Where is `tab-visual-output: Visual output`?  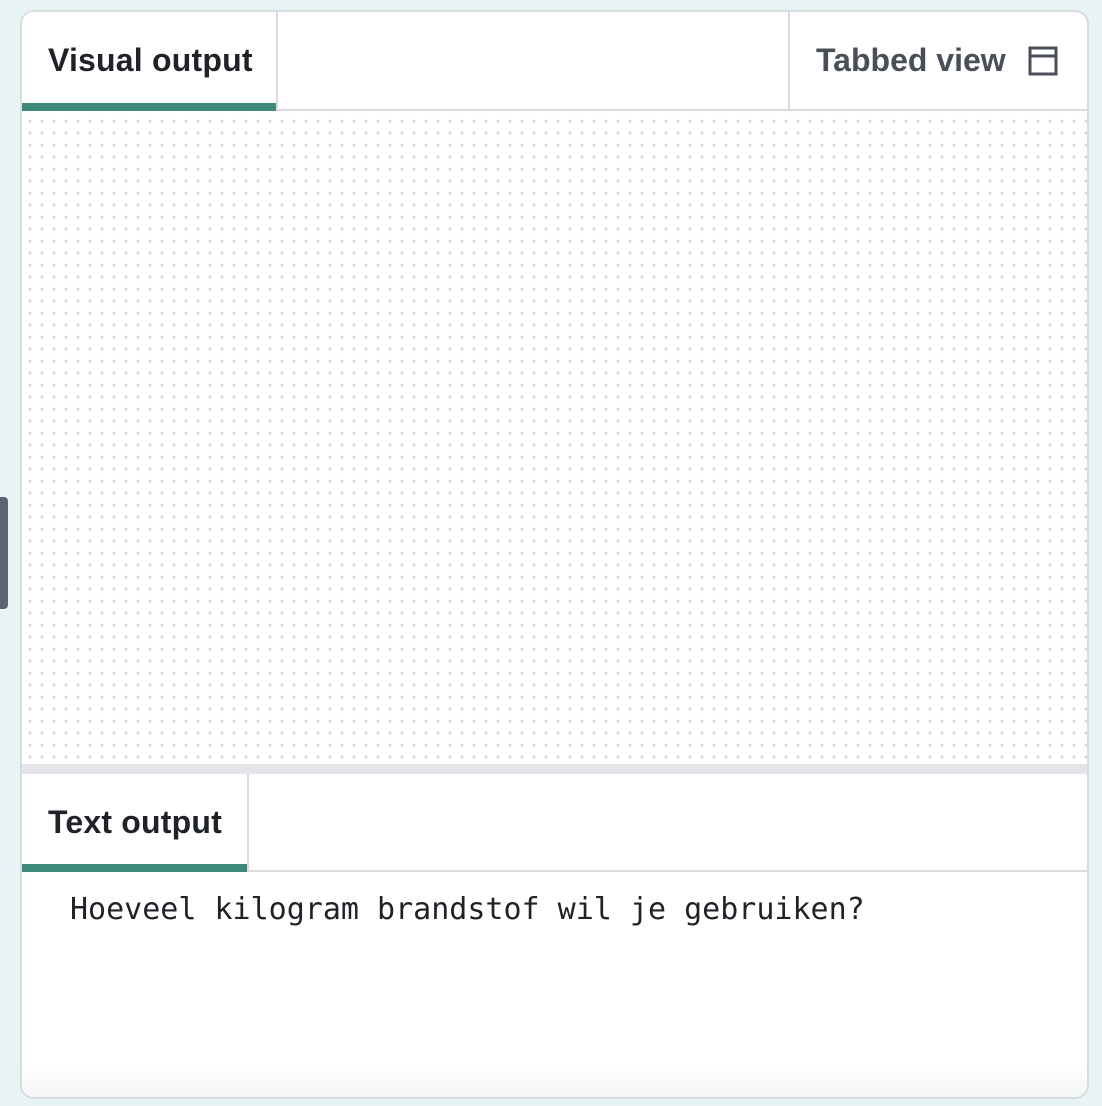 tab-visual-output: Visual output is located at coordinates (150, 61).